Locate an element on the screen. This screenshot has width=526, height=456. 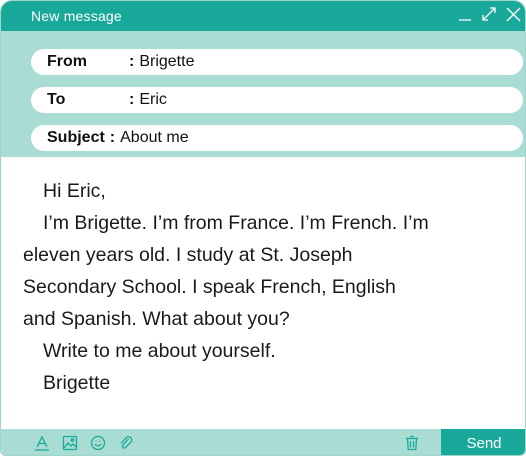
to-colon: : is located at coordinates (132, 99).